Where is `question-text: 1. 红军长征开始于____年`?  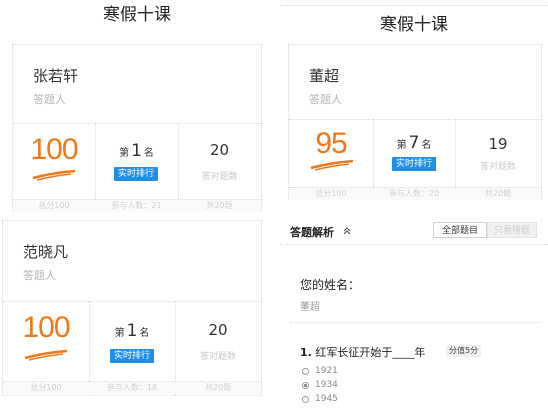
question-text: 1. 红军长征开始于____年 is located at coordinates (362, 352).